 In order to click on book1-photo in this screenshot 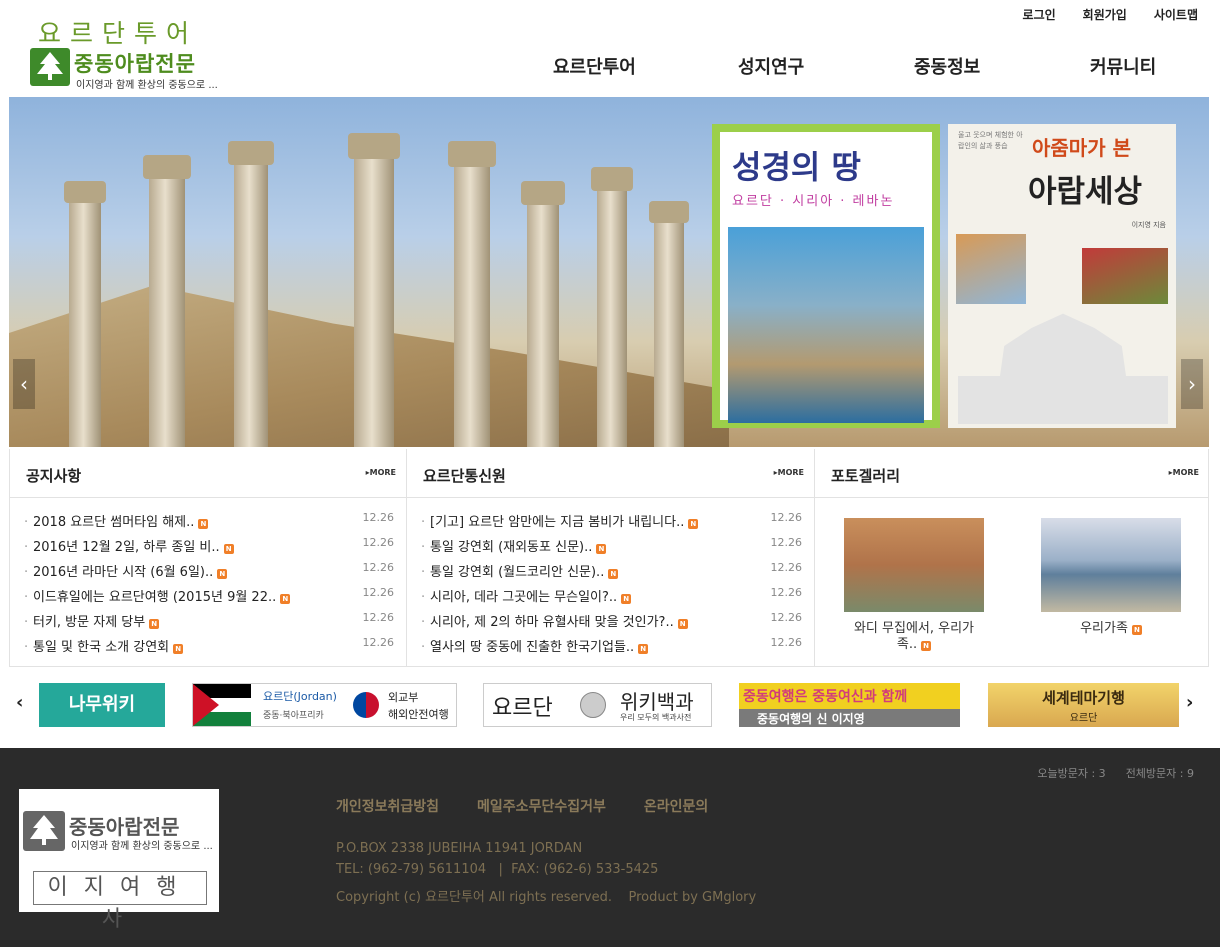, I will do `click(826, 325)`.